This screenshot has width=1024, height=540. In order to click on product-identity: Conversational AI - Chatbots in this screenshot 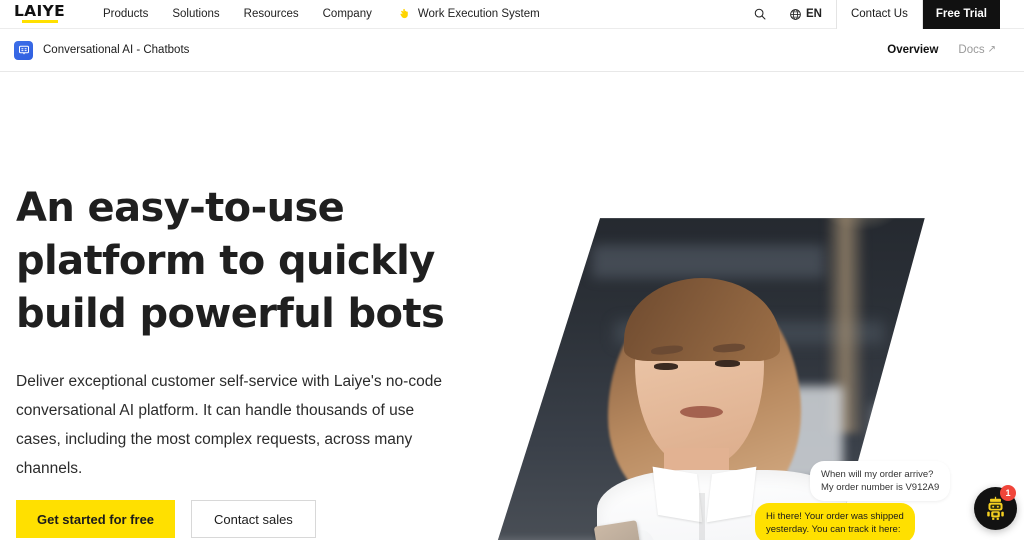, I will do `click(102, 50)`.